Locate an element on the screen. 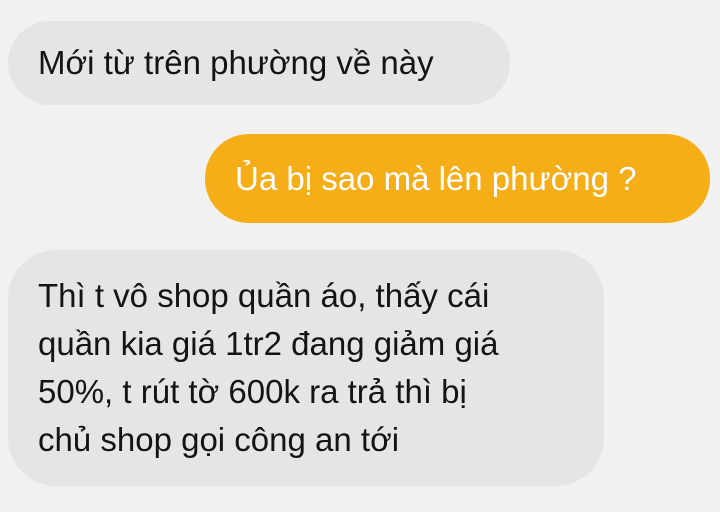 This screenshot has height=512, width=720. outgoing-message-bubble: Ủa bị sao mà lên phường ? is located at coordinates (457, 178).